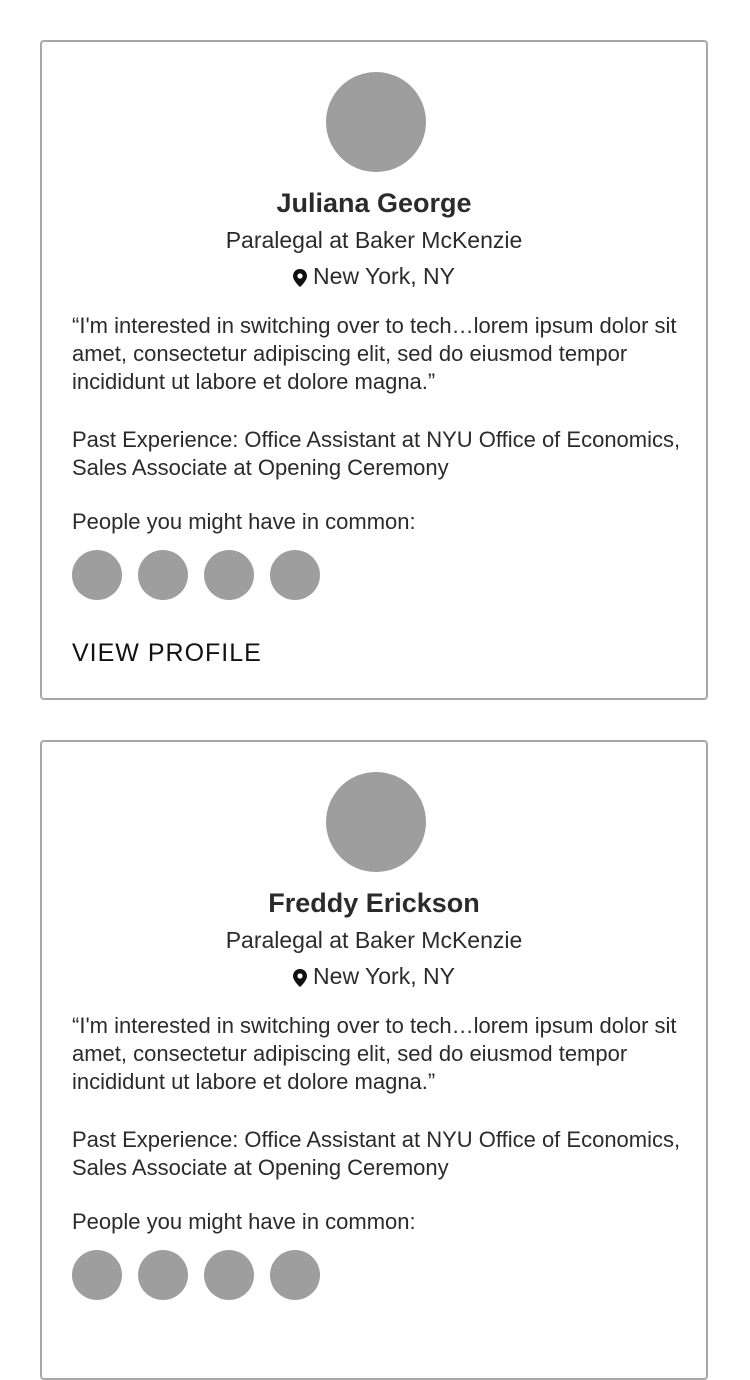  What do you see at coordinates (167, 653) in the screenshot?
I see `view-profile-button: VIEW PROFILE` at bounding box center [167, 653].